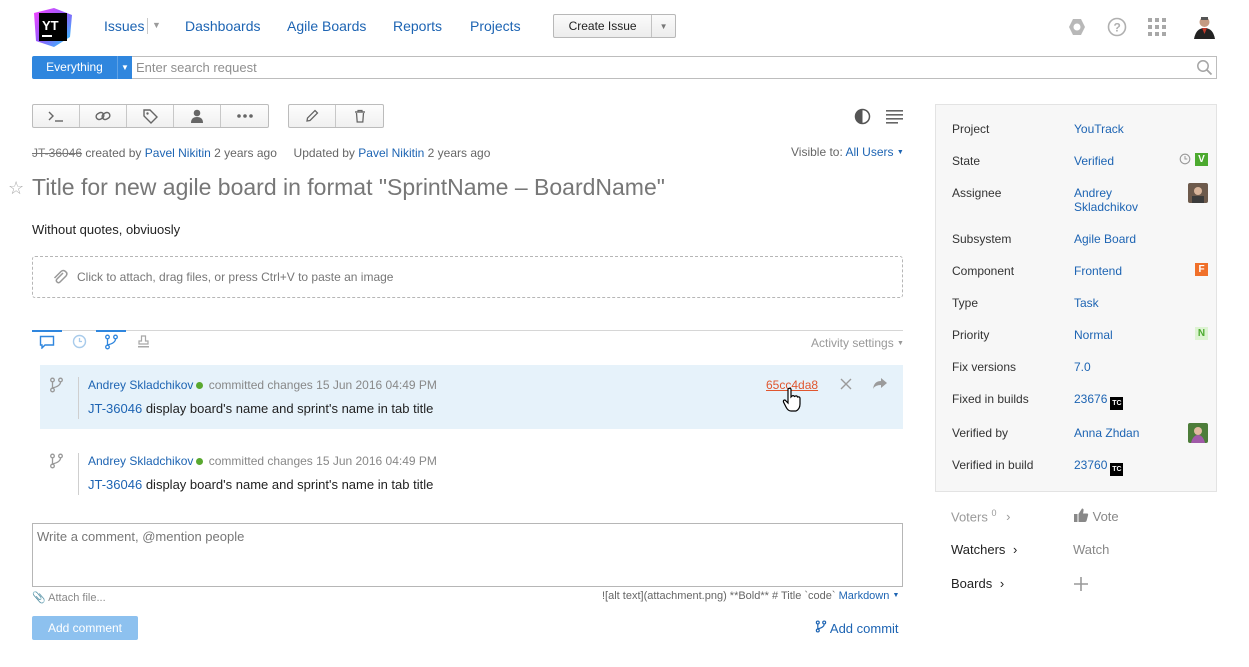 Image resolution: width=1249 pixels, height=667 pixels. What do you see at coordinates (1105, 239) in the screenshot?
I see `field-value-subsystem: Agile Board` at bounding box center [1105, 239].